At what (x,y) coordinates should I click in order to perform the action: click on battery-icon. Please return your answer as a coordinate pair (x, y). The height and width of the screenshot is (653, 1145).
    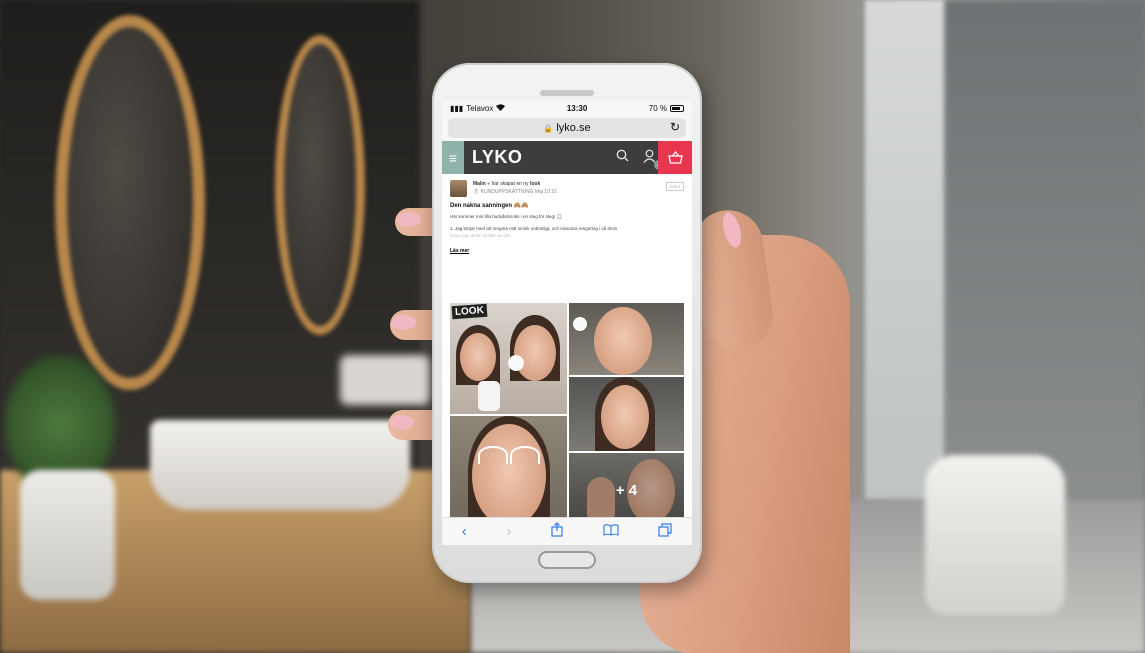
    Looking at the image, I should click on (676, 108).